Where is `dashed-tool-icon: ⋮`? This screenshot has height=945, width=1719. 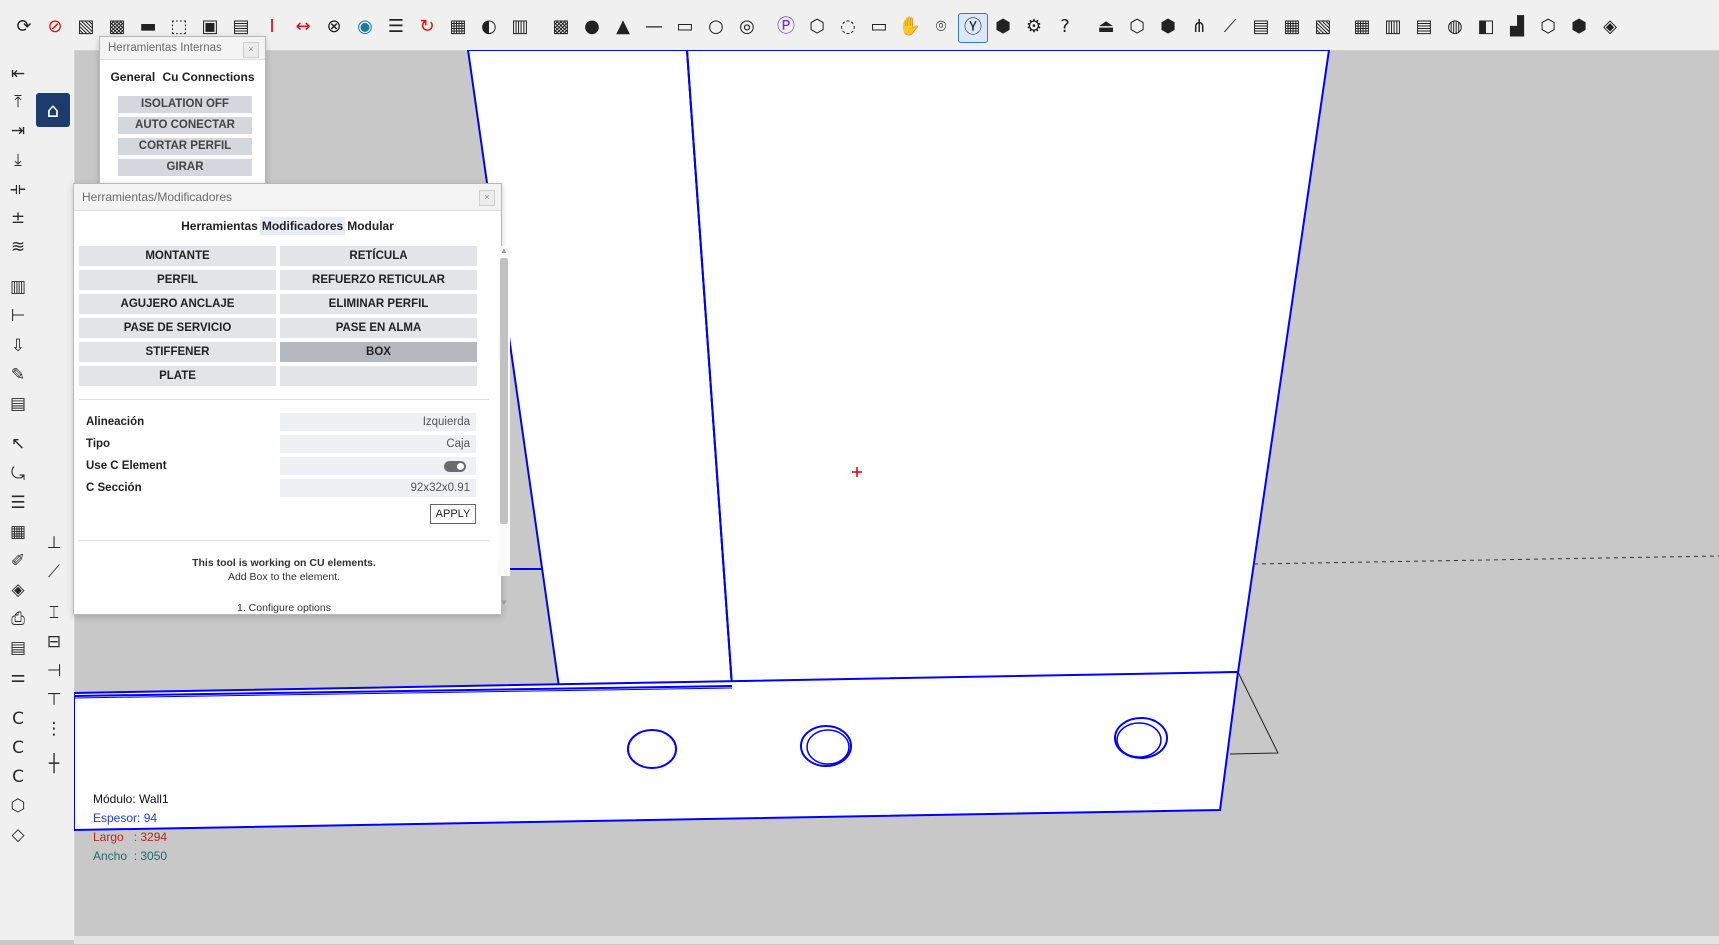
dashed-tool-icon: ⋮ is located at coordinates (54, 729).